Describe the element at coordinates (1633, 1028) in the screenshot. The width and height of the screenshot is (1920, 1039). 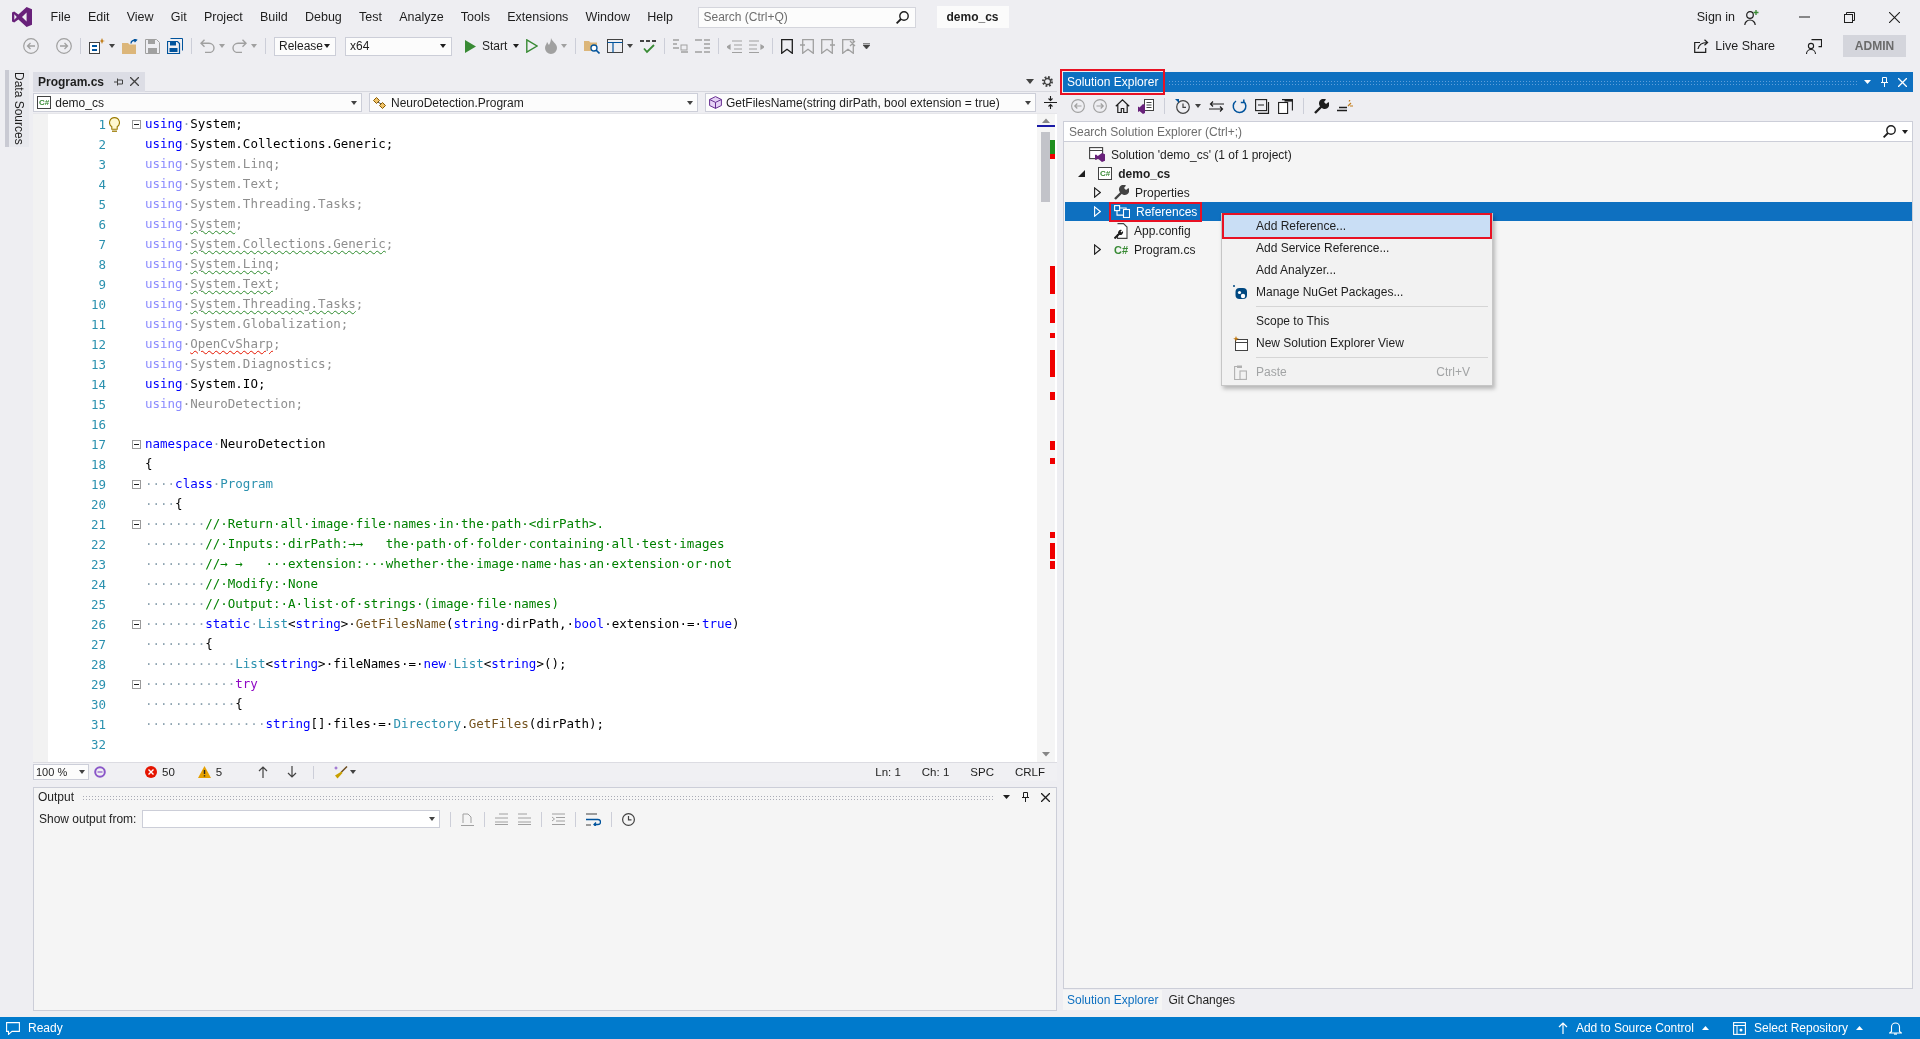
I see `source-control-button: Add to Source Control` at that location.